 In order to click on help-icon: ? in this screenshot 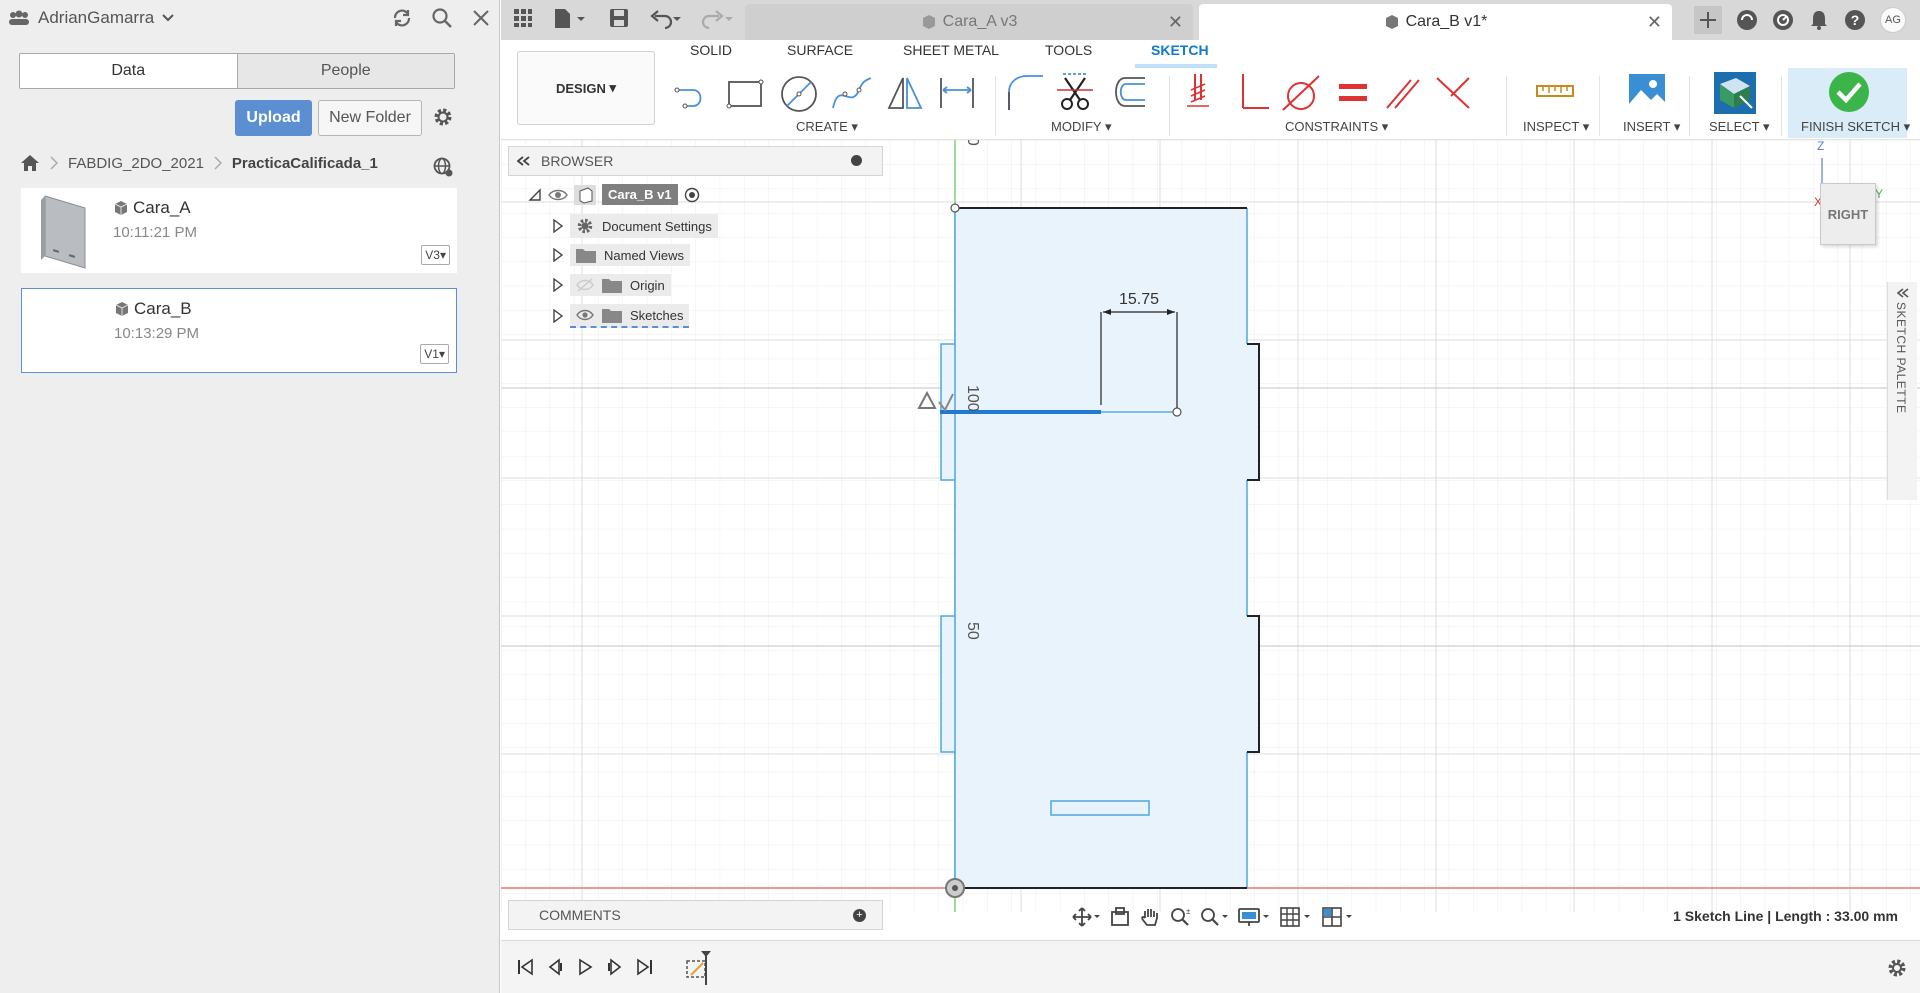, I will do `click(1855, 20)`.